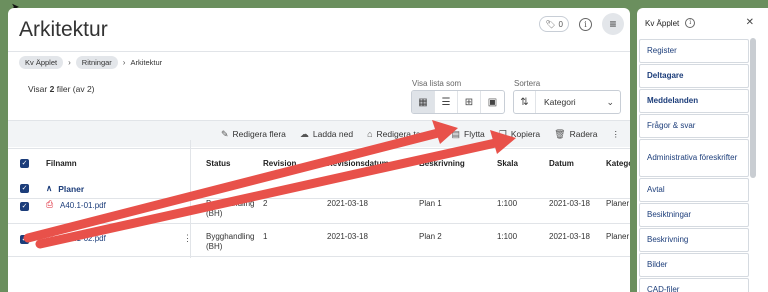  I want to click on view-label: Visa lista som, so click(437, 83).